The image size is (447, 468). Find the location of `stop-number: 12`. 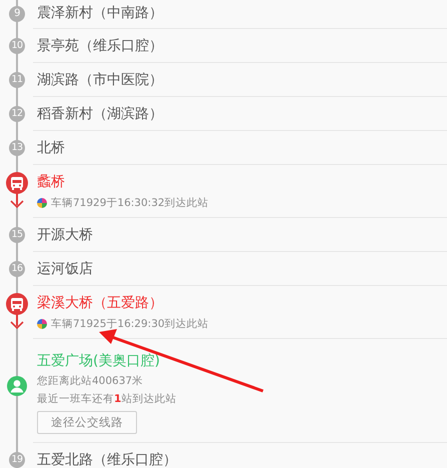

stop-number: 12 is located at coordinates (17, 114).